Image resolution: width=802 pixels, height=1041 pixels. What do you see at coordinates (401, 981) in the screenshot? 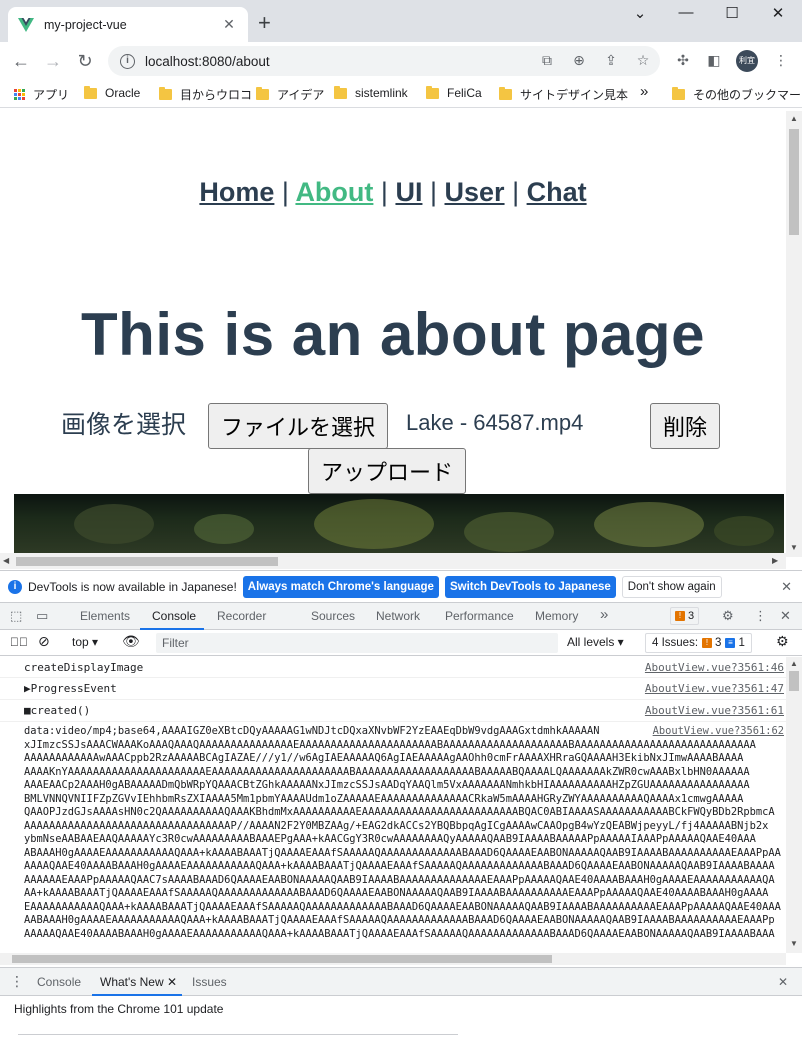
I see `devtools-drawer-tabs: ⋮ Console What's New ✕ Issues ✕` at bounding box center [401, 981].